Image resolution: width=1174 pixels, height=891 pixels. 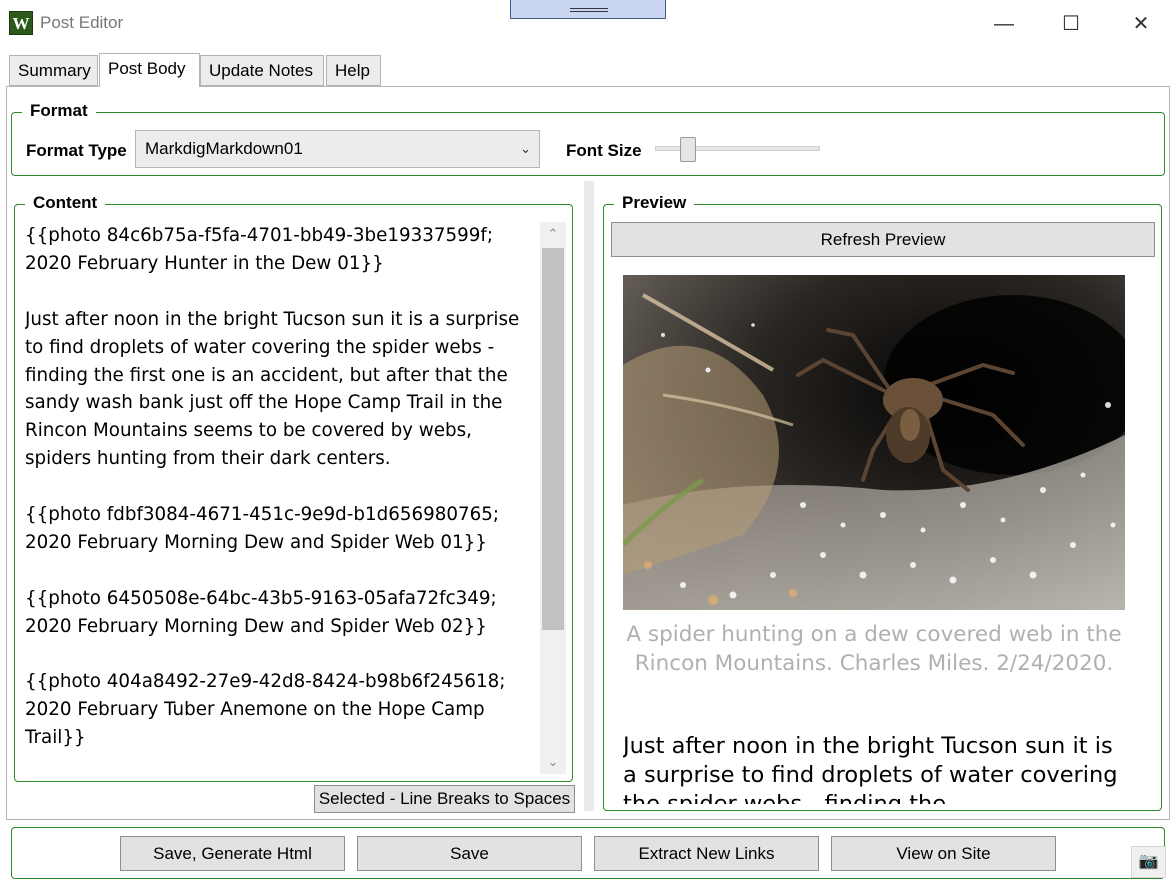 What do you see at coordinates (553, 439) in the screenshot?
I see `scrollbar-thumb` at bounding box center [553, 439].